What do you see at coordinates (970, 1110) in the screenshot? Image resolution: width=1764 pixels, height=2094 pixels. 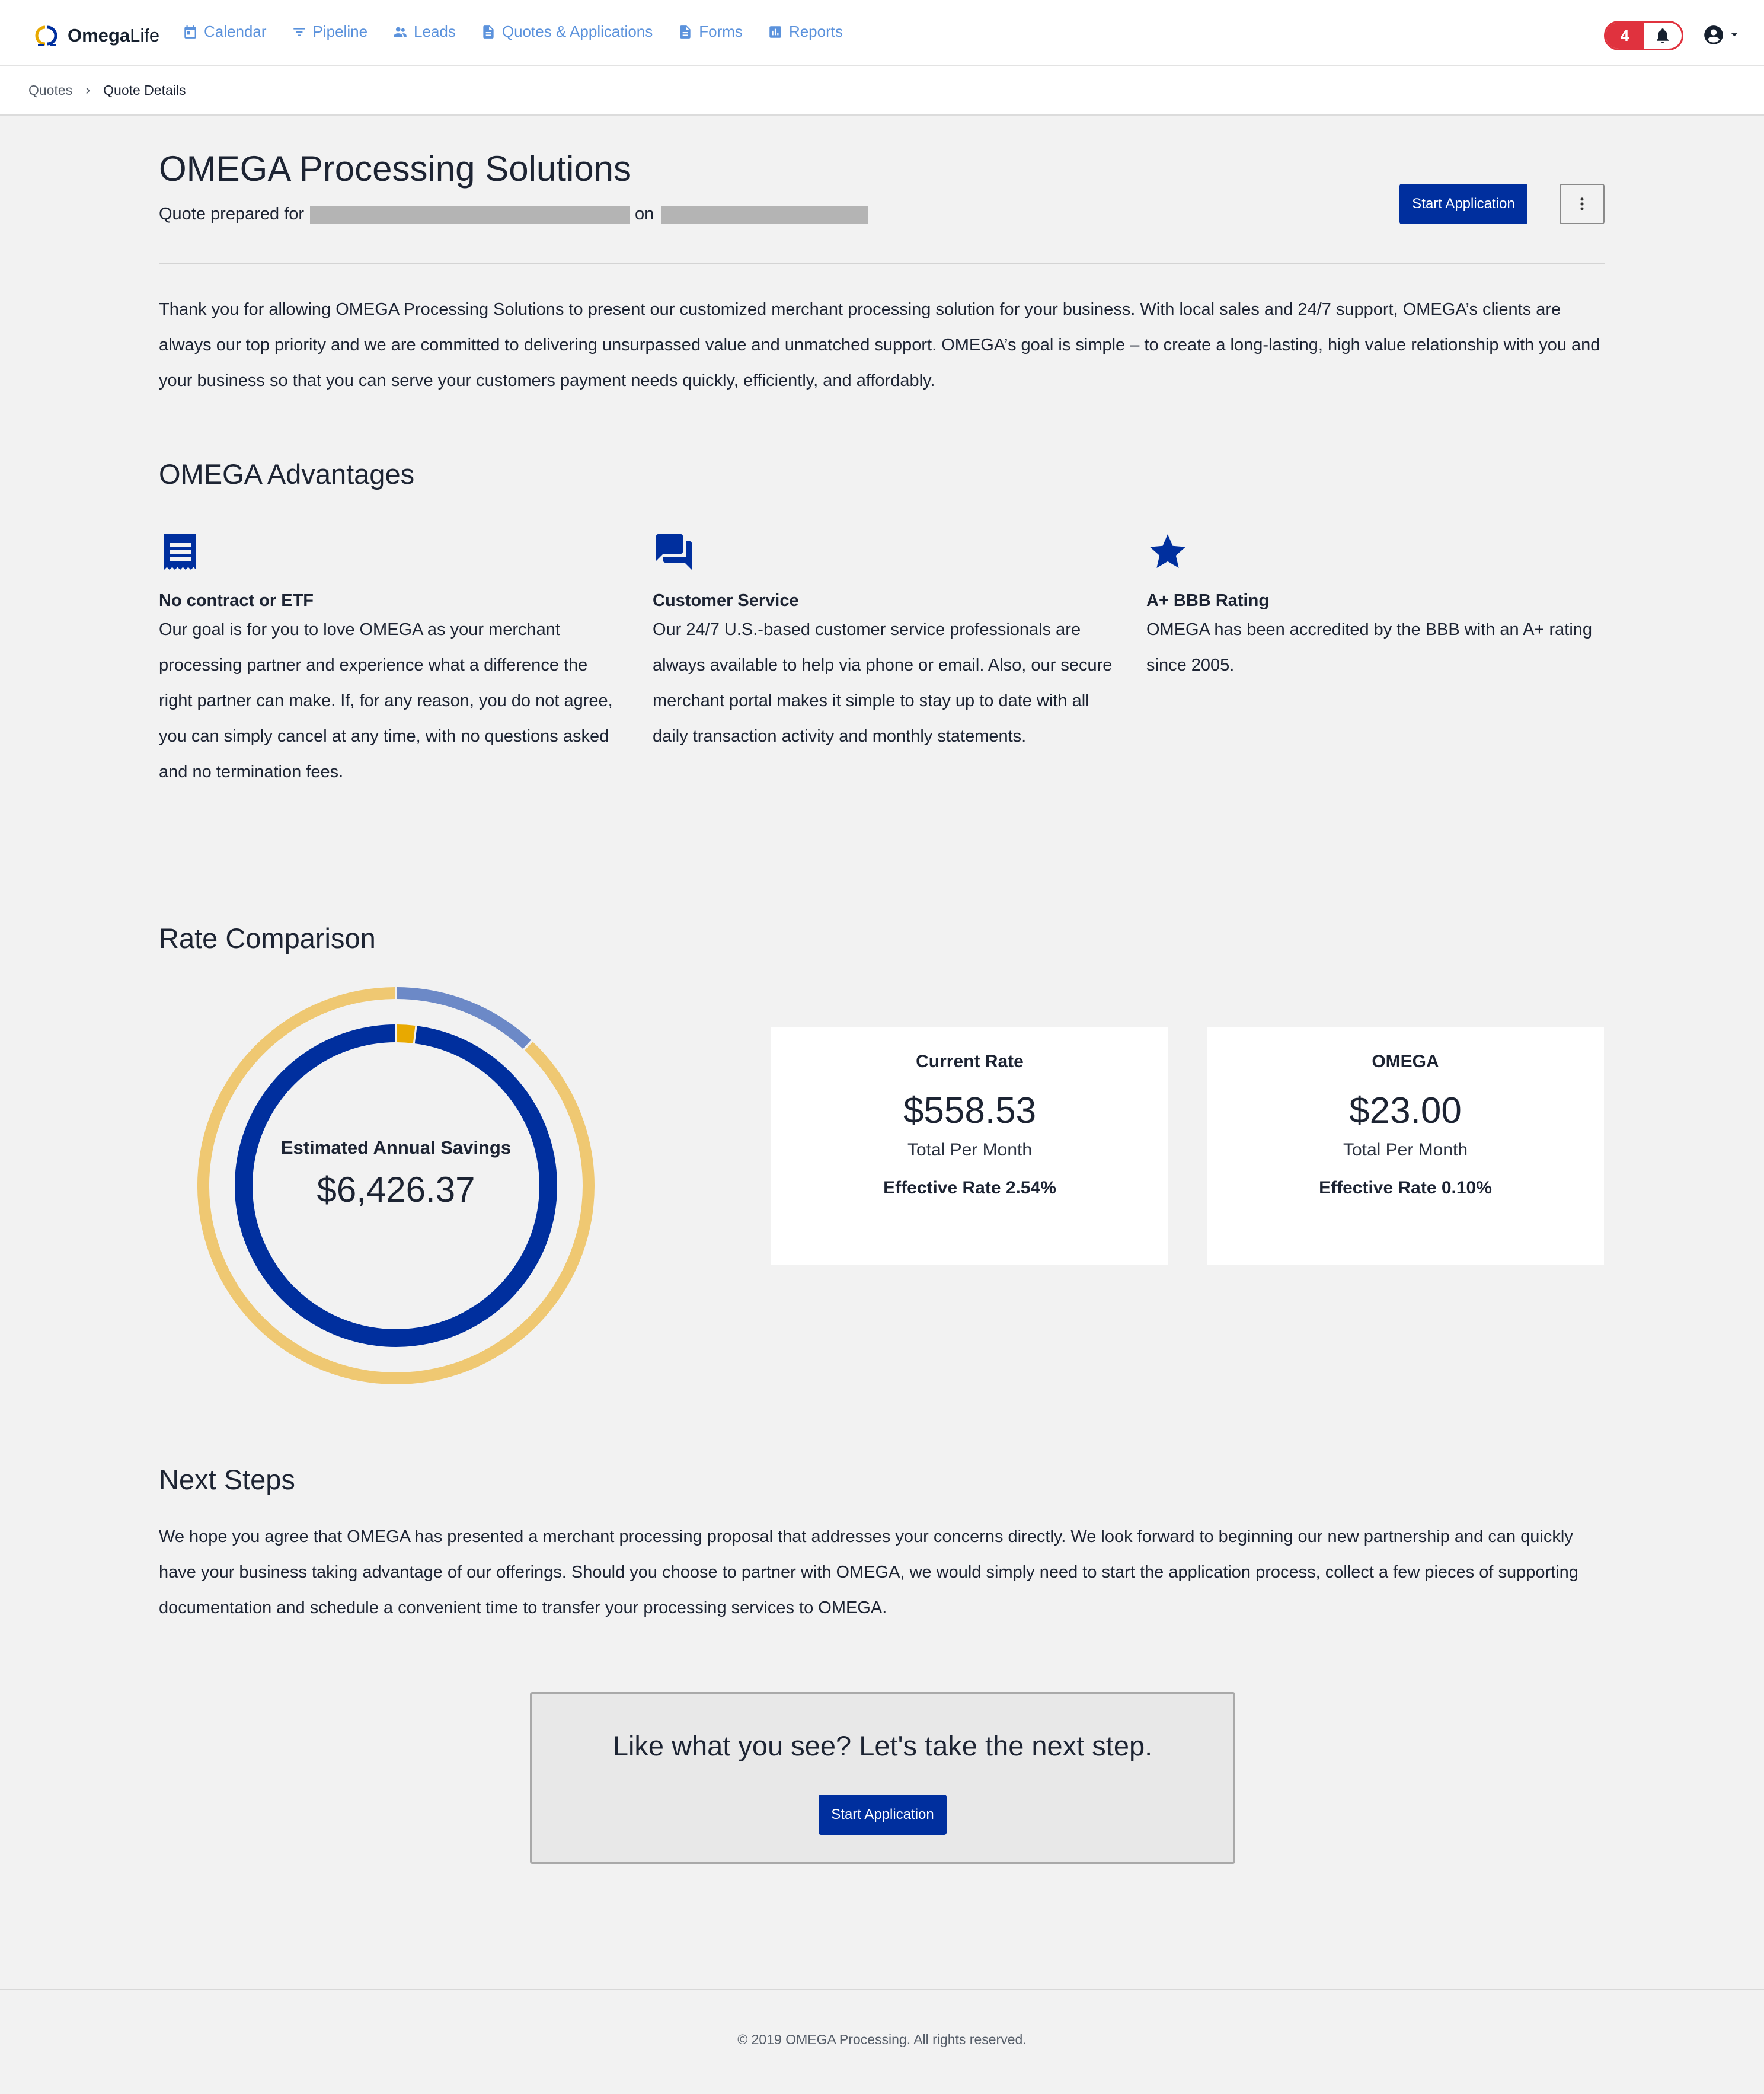 I see `card-amount: $558.53` at bounding box center [970, 1110].